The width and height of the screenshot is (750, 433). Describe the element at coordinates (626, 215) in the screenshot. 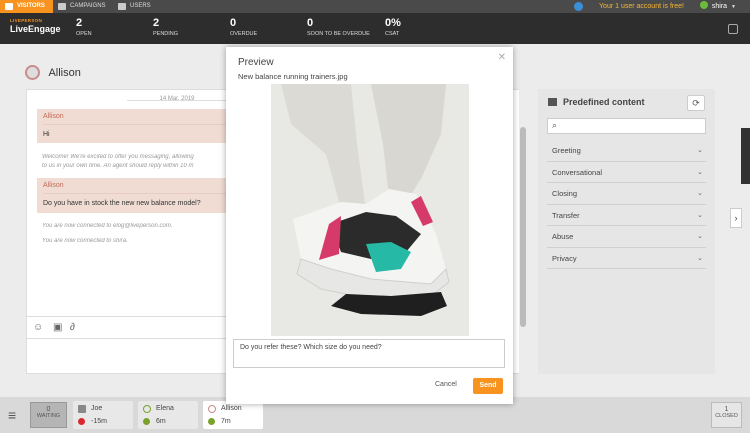

I see `category-transfer: Transfer ⌄` at that location.